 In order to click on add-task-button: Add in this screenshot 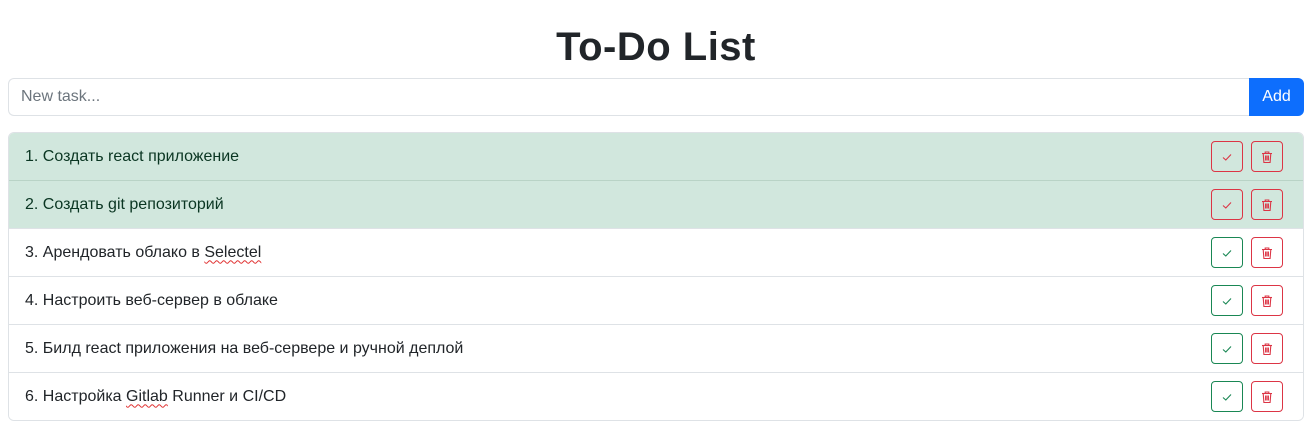, I will do `click(1276, 97)`.